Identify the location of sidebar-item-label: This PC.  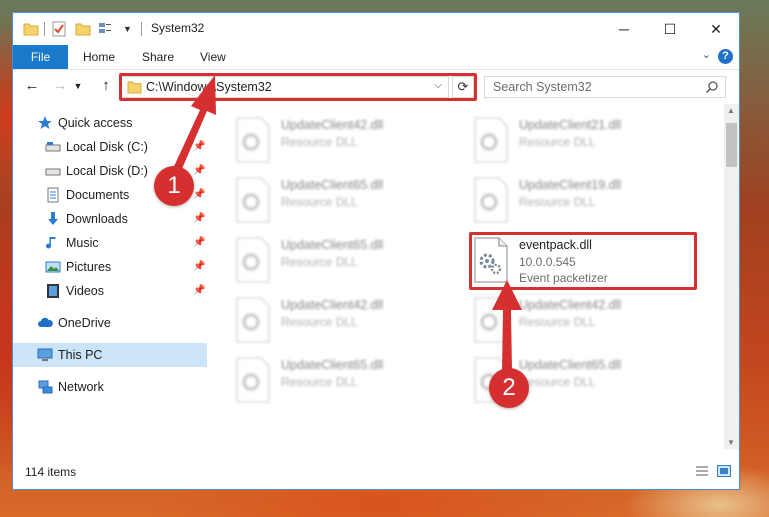
(80, 355).